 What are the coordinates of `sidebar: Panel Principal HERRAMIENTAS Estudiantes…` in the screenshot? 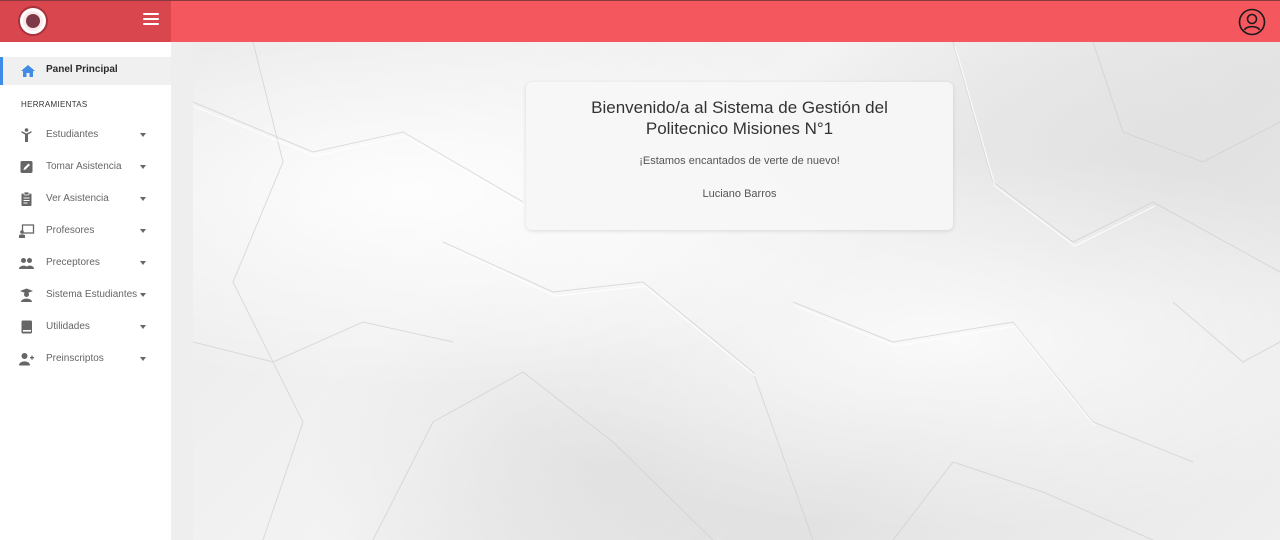 It's located at (85, 291).